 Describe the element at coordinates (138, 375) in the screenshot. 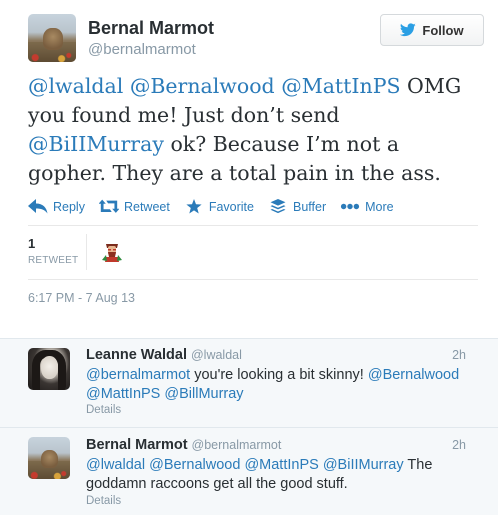

I see `mention-link: @bernalmarmot` at that location.